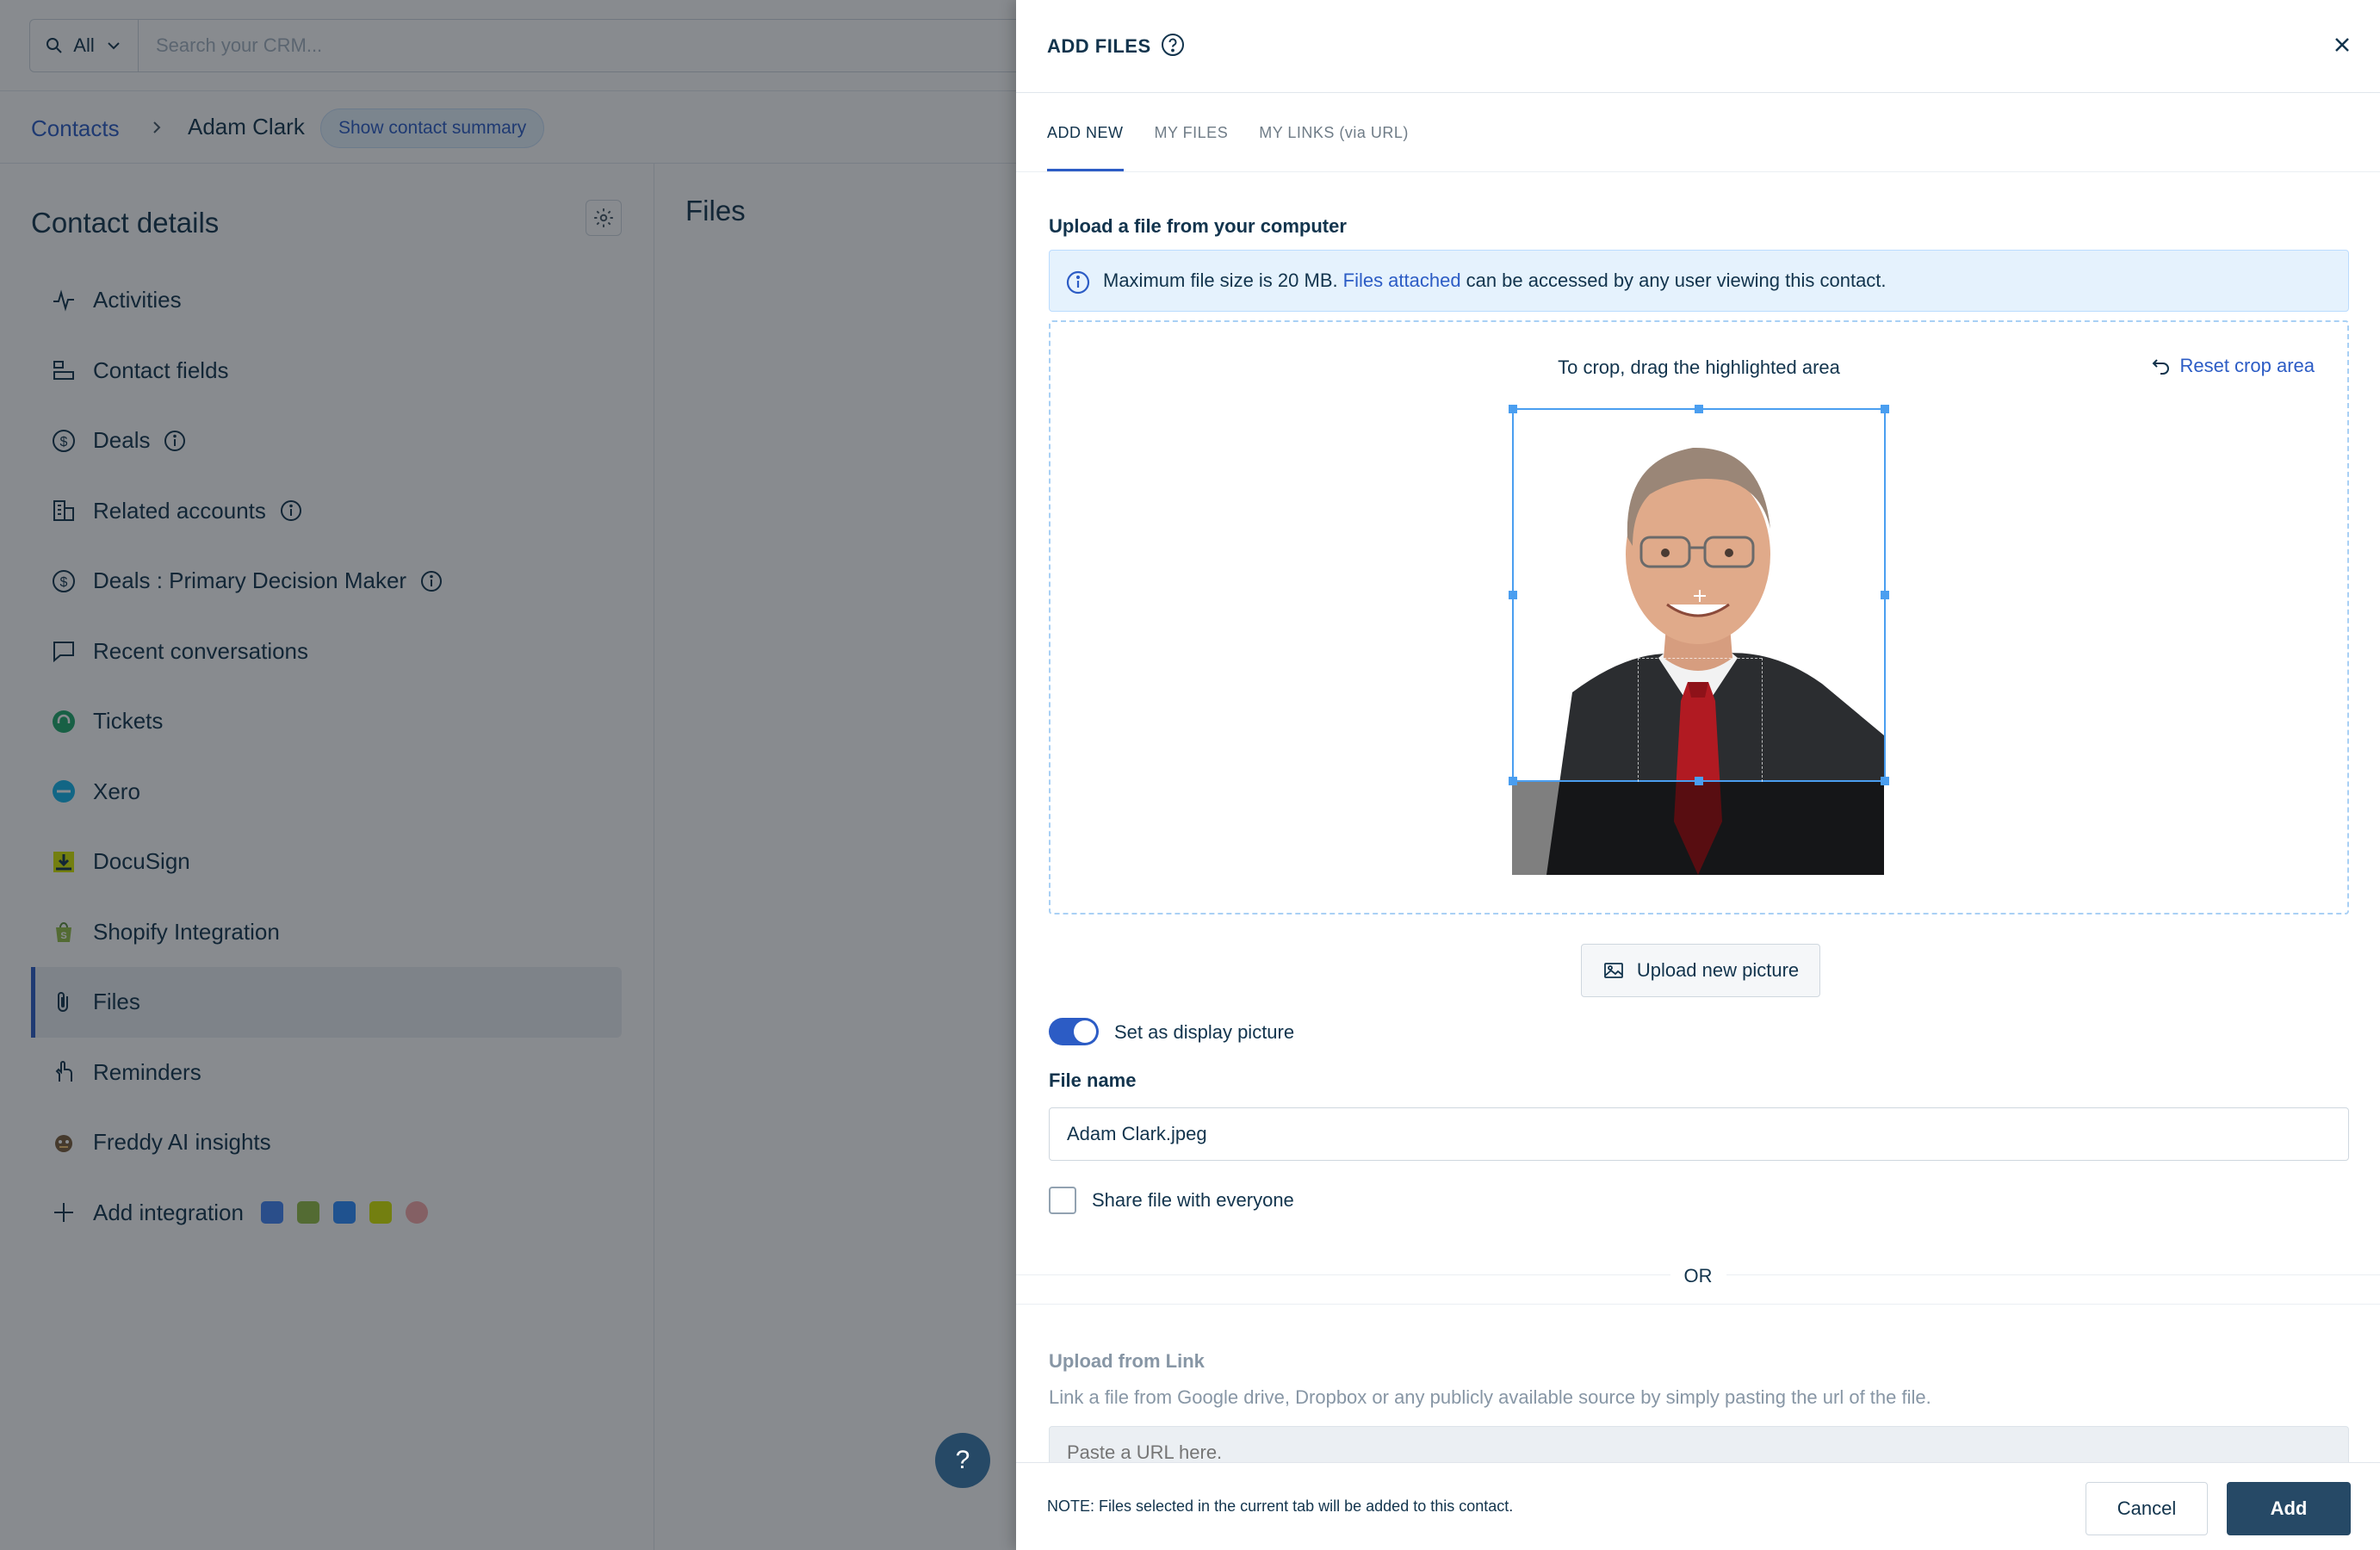 This screenshot has width=2380, height=1550. Describe the element at coordinates (2161, 367) in the screenshot. I see `undo-icon` at that location.